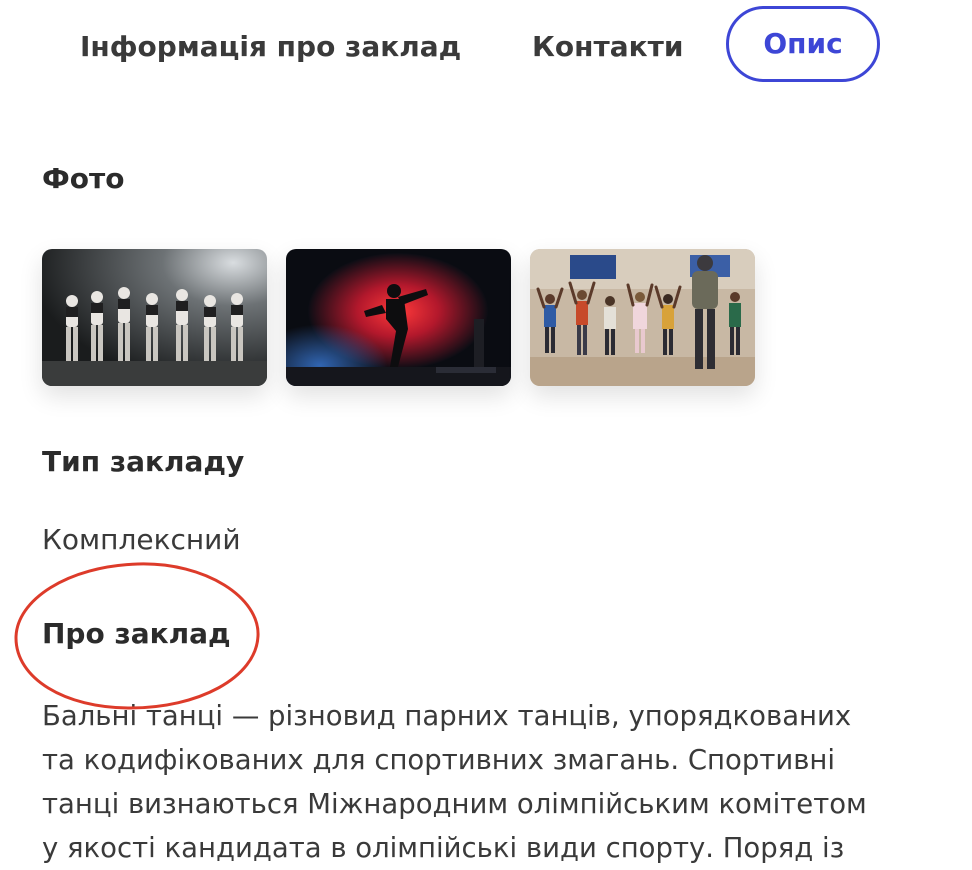 The width and height of the screenshot is (972, 870). Describe the element at coordinates (83, 178) in the screenshot. I see `photos-heading: Фото` at that location.